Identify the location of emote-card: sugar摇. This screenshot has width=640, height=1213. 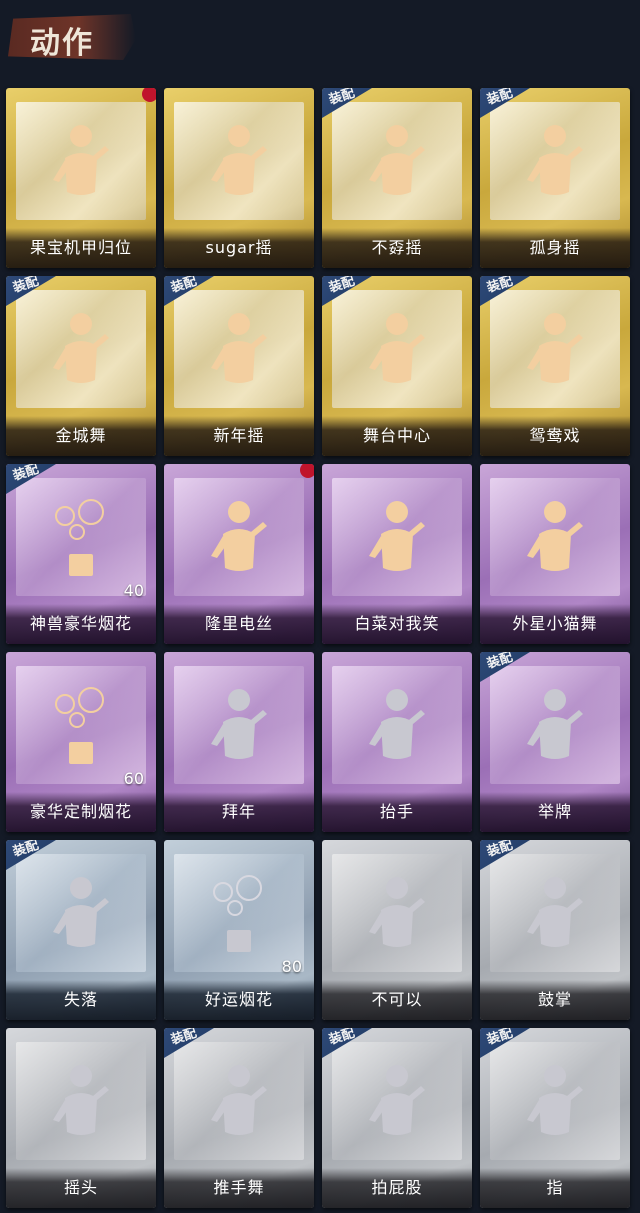
(239, 178).